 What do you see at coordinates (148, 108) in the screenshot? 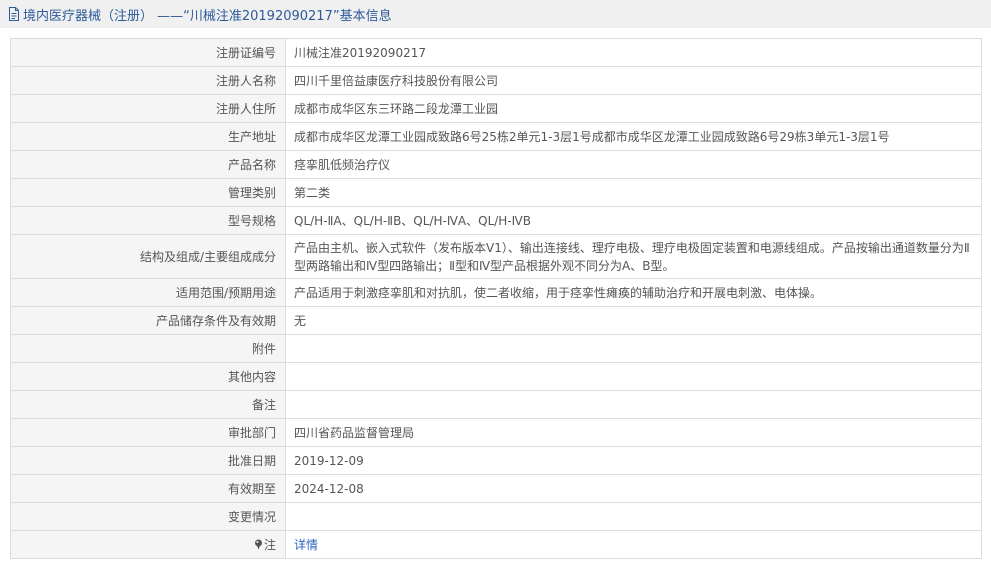
I see `row-label: 注册人住所` at bounding box center [148, 108].